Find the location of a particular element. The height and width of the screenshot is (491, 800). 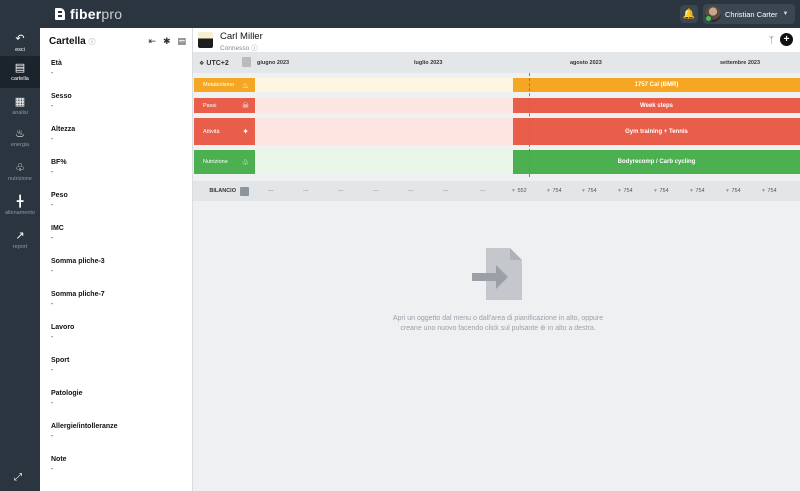

patient-name: Carl Miller is located at coordinates (241, 36).